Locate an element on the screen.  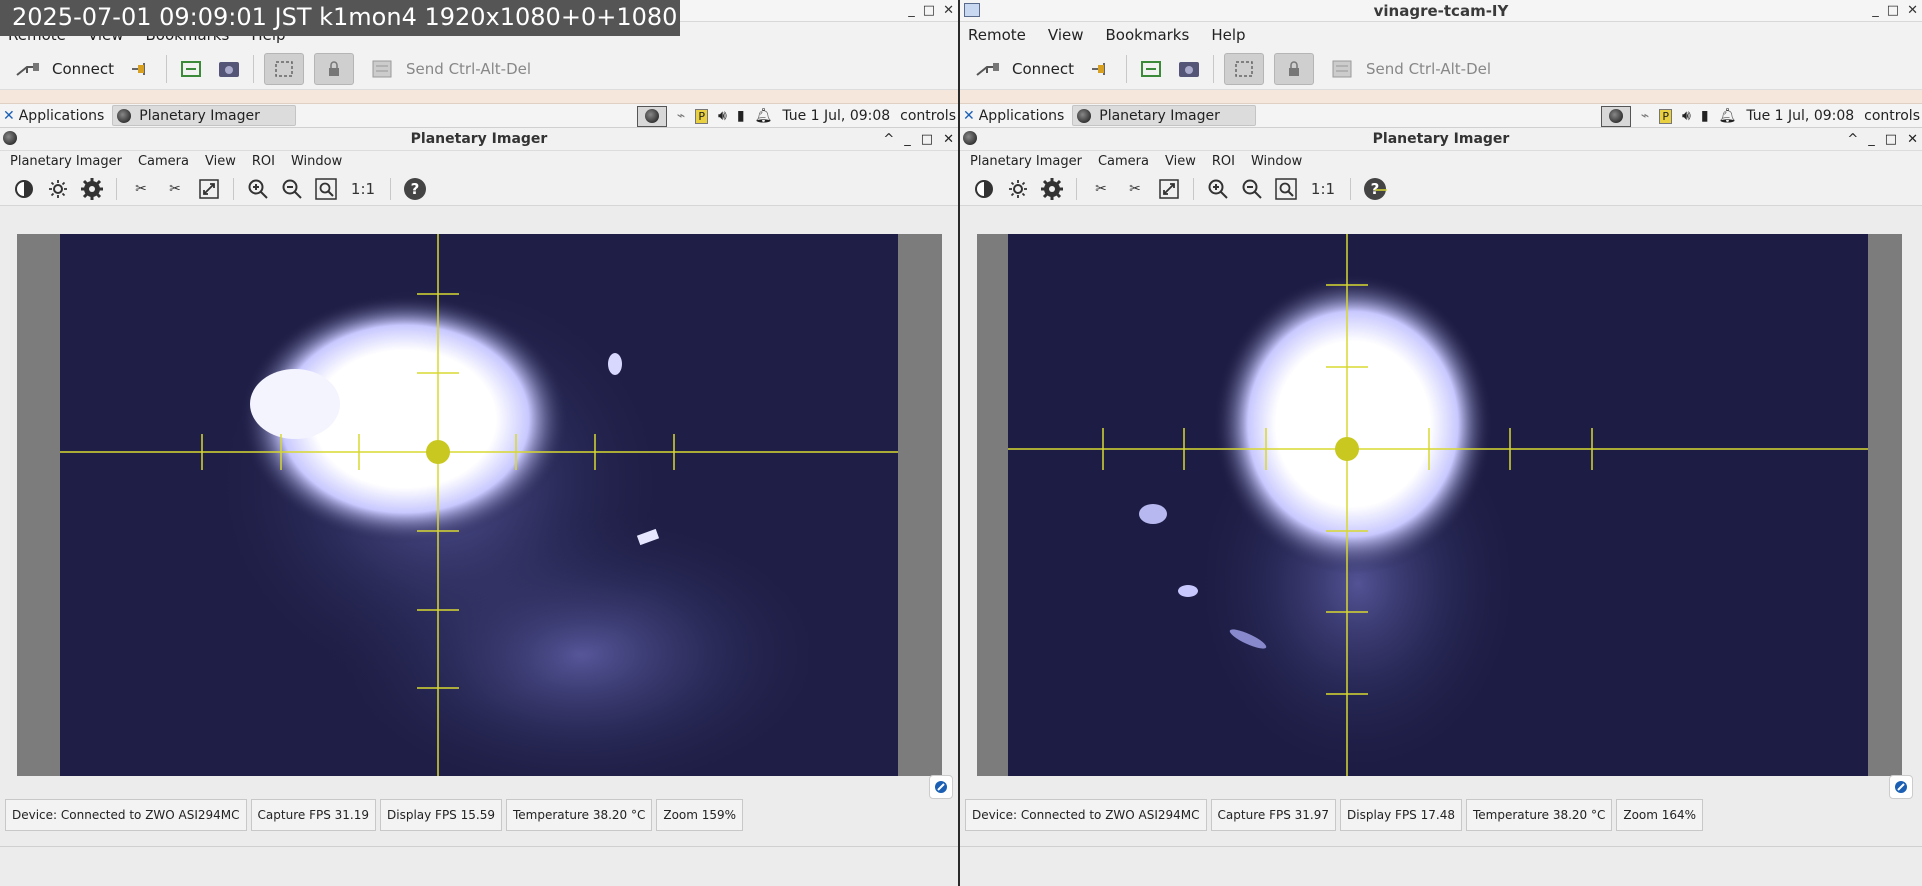
status-display-fps: Display FPS 17.48 is located at coordinates (1401, 815).